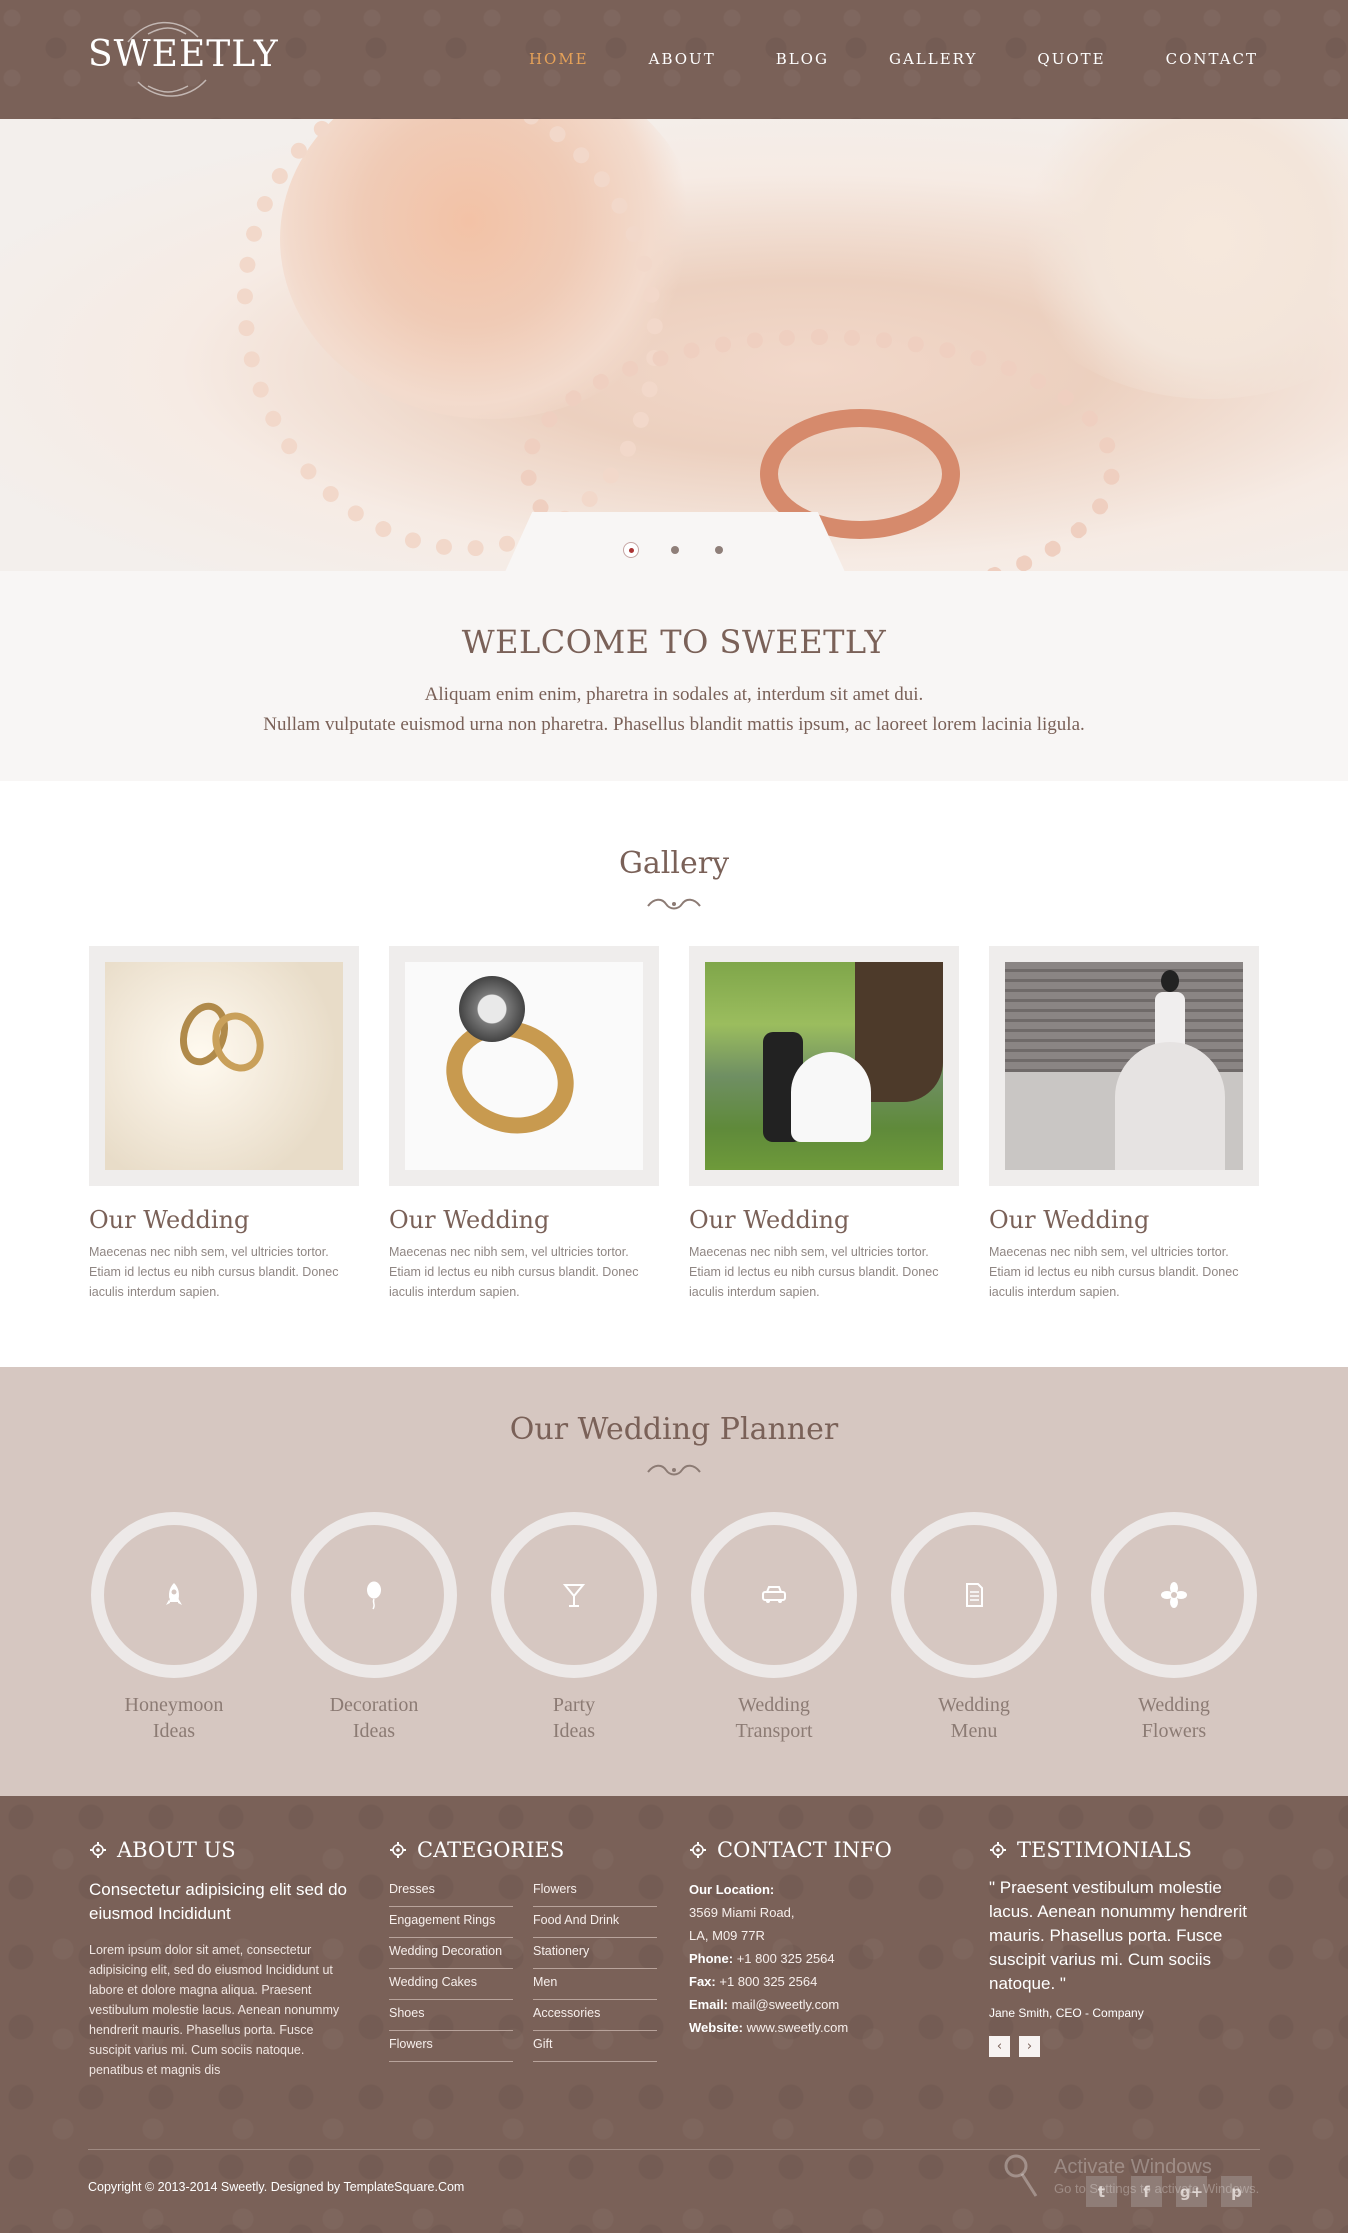 The height and width of the screenshot is (2233, 1348). What do you see at coordinates (675, 542) in the screenshot?
I see `slider-pager-tab` at bounding box center [675, 542].